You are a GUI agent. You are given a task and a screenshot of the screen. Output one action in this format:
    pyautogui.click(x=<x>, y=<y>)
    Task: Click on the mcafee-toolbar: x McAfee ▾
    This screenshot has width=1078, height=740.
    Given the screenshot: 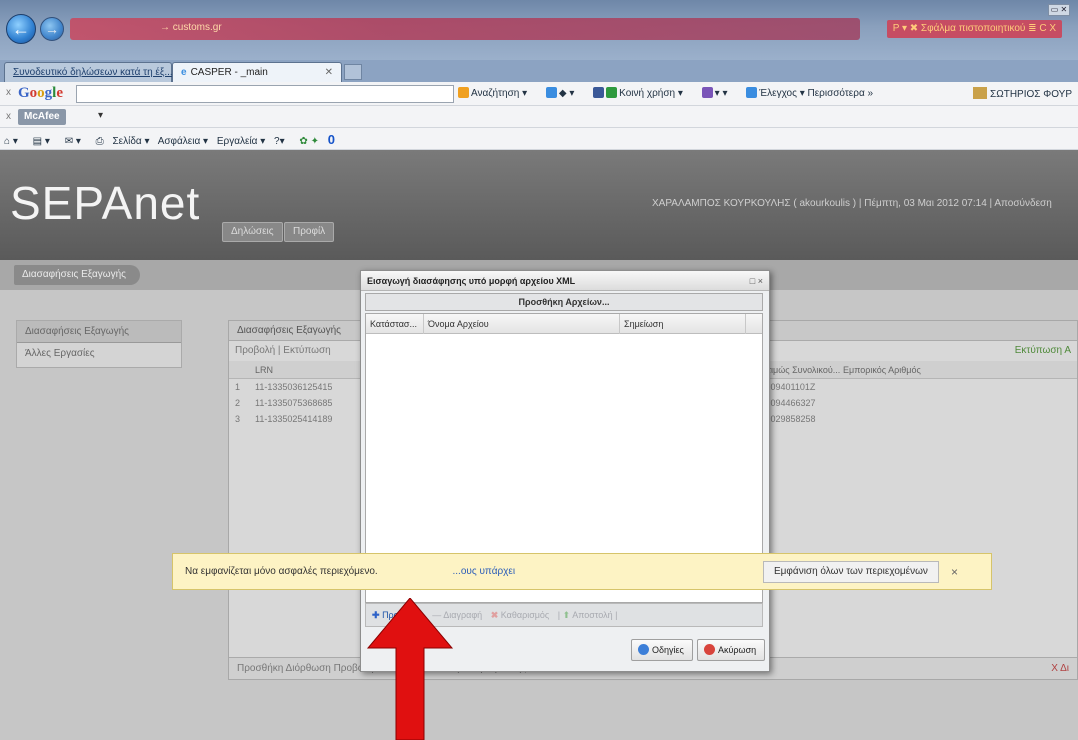 What is the action you would take?
    pyautogui.click(x=539, y=117)
    